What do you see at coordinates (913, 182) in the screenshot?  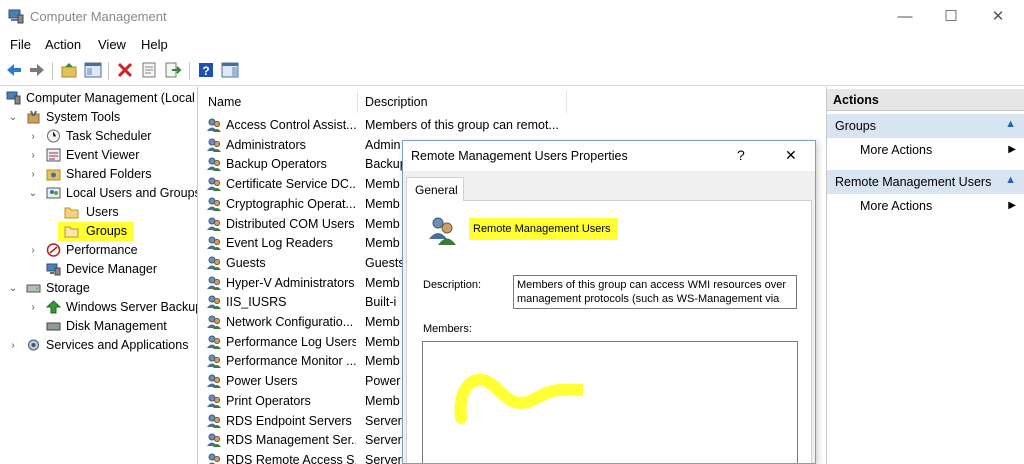 I see `section-title: Remote Management Users` at bounding box center [913, 182].